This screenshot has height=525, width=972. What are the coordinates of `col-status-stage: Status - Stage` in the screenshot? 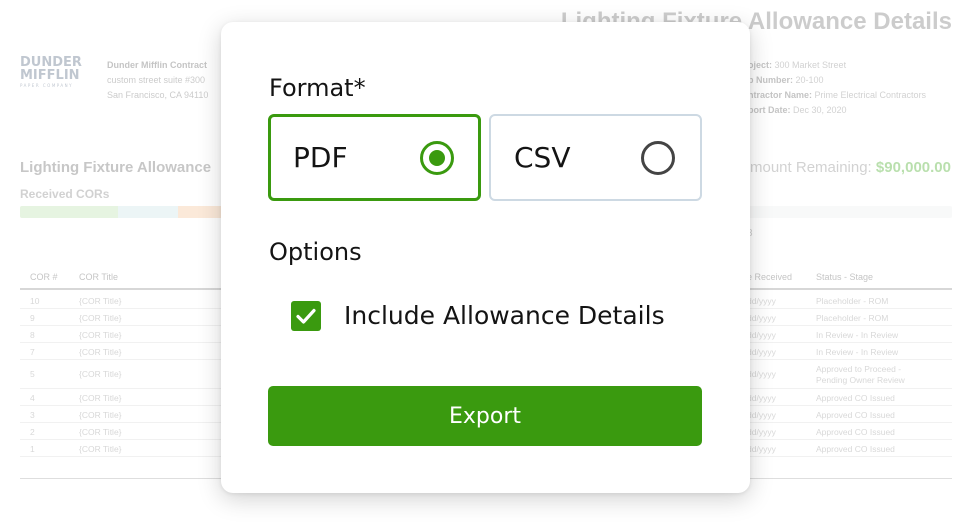 It's located at (845, 277).